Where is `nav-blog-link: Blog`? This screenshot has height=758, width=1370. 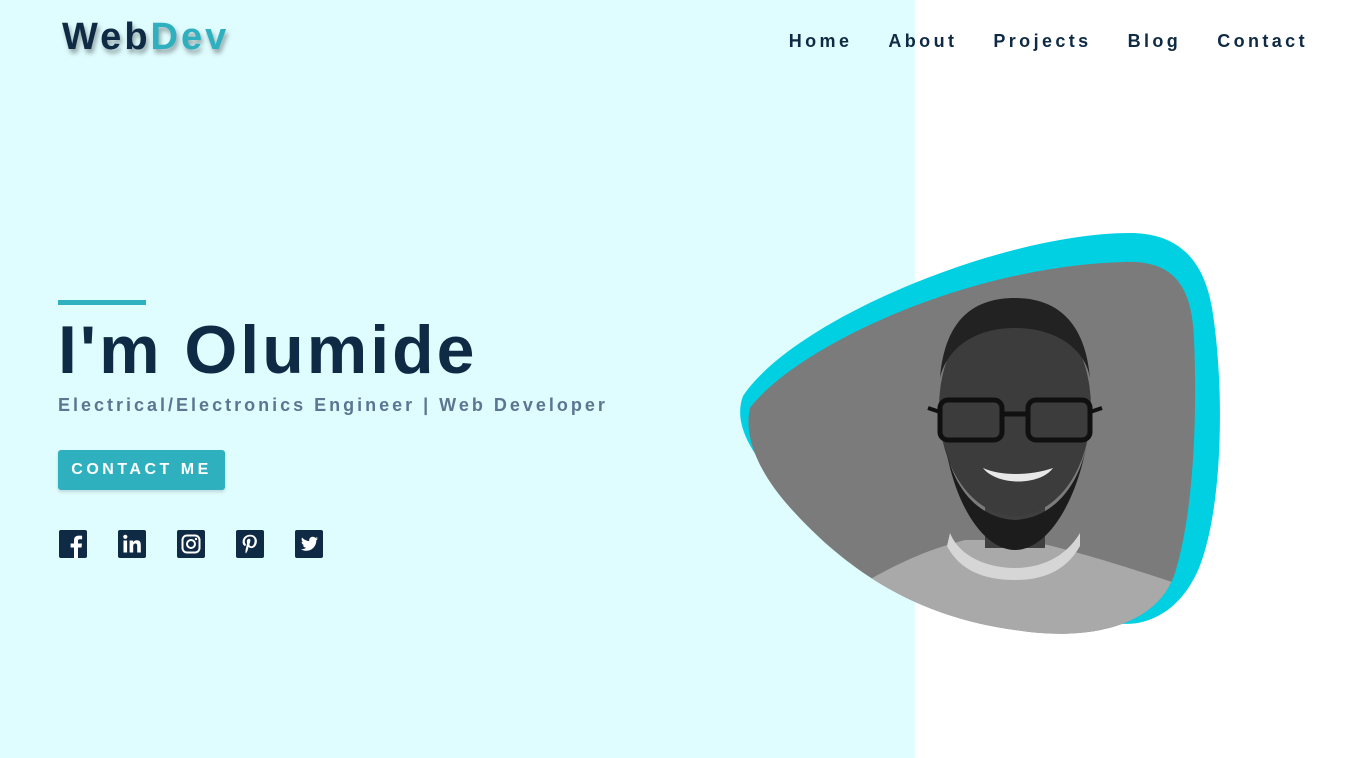
nav-blog-link: Blog is located at coordinates (1155, 41).